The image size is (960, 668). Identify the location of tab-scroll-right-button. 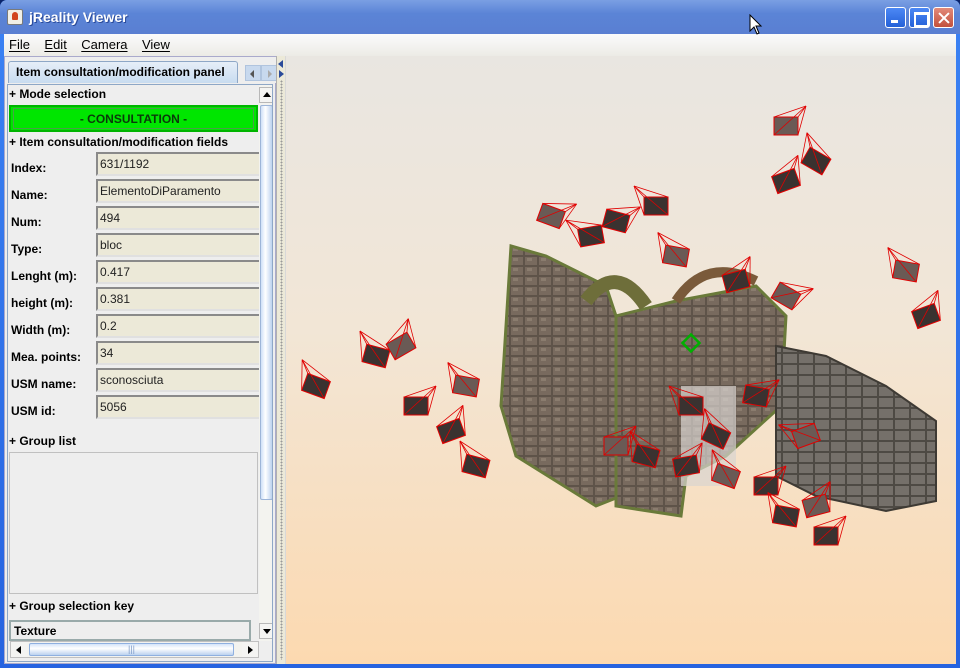
(269, 73).